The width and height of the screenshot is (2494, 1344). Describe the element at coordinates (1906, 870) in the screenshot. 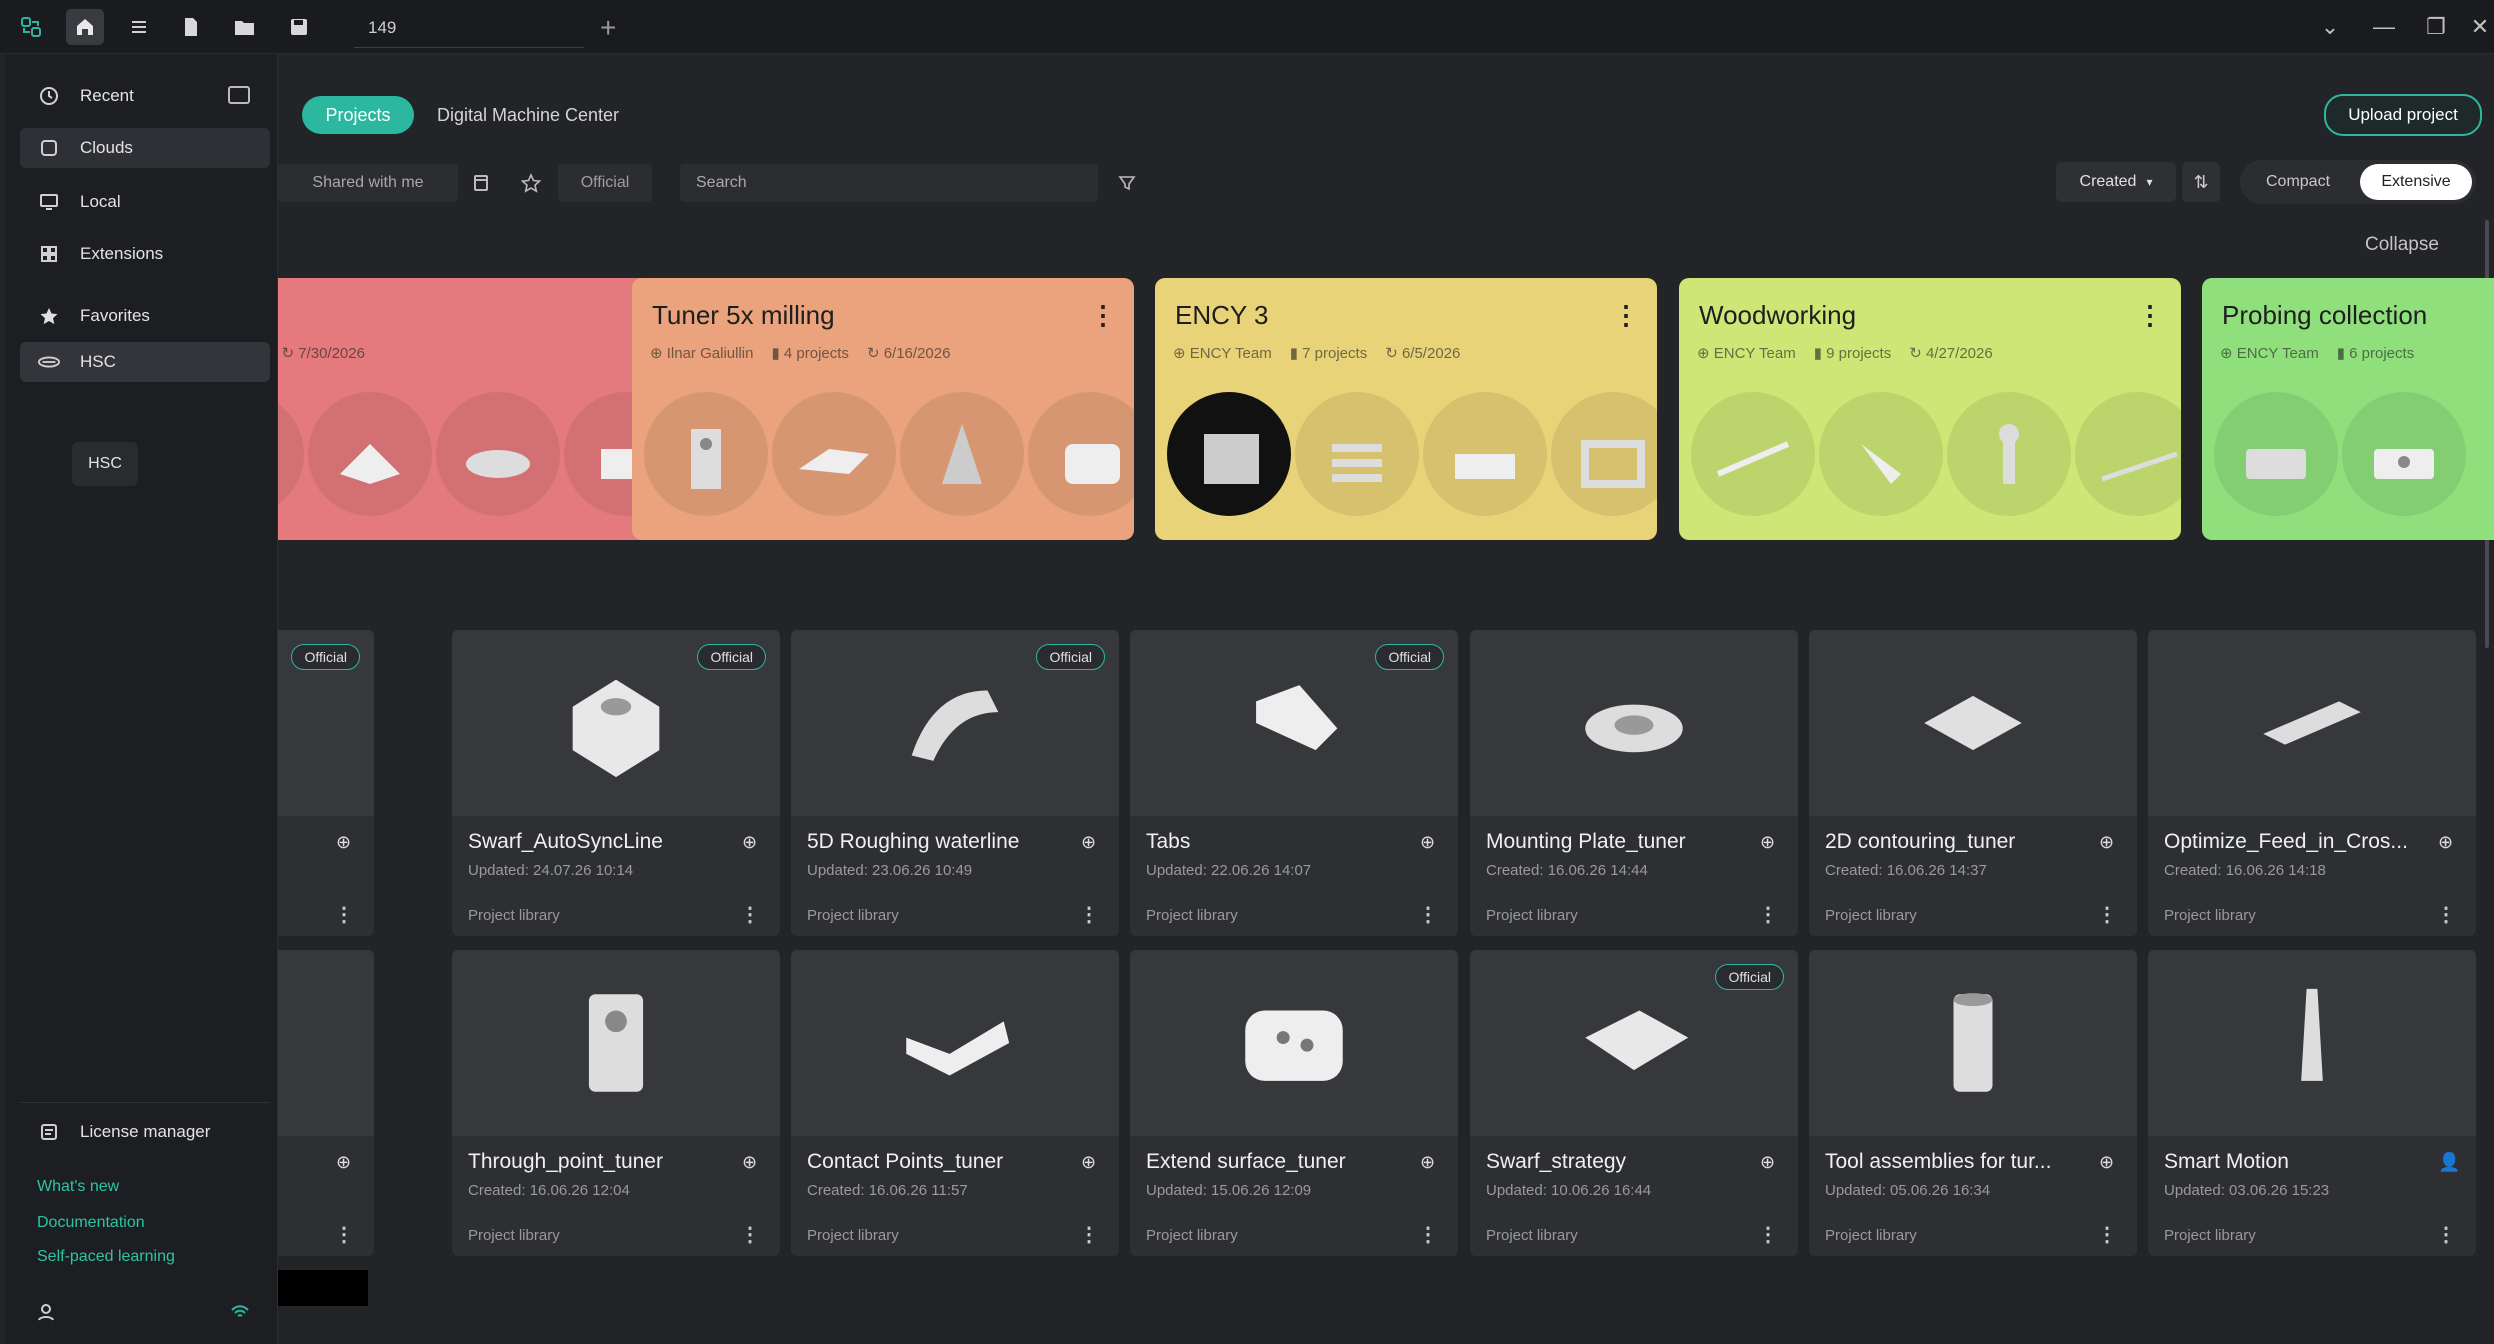

I see `project-date: Created: 16.06.26 14:37` at that location.